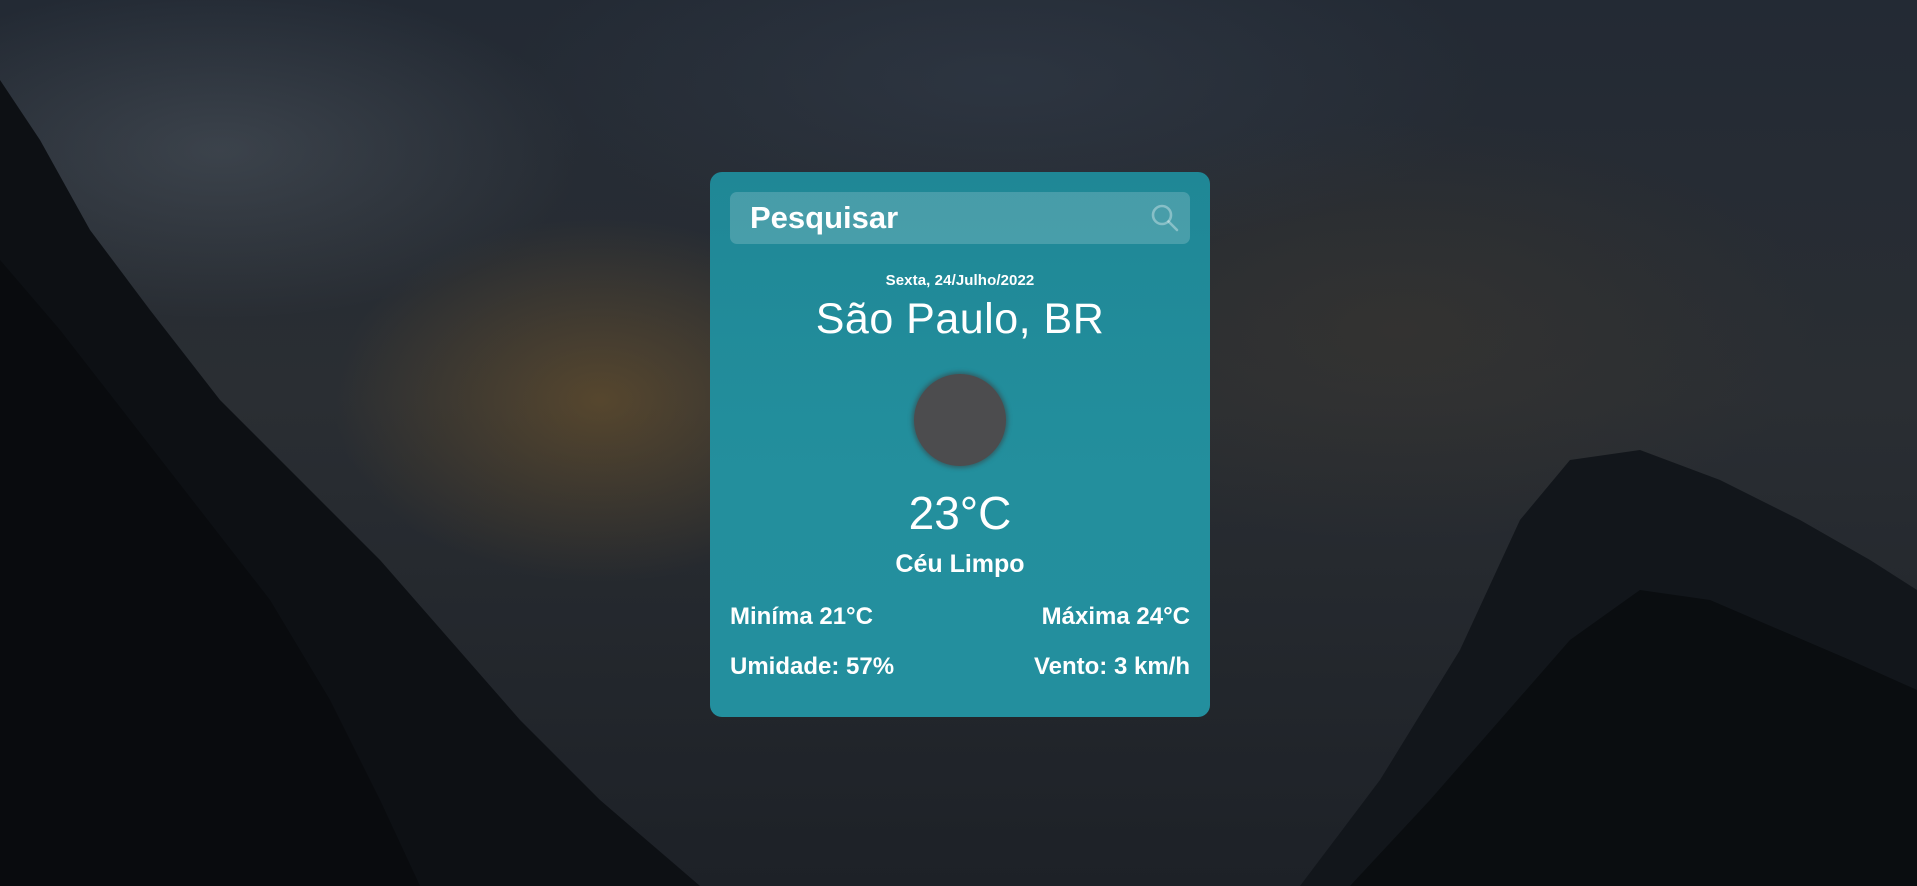  What do you see at coordinates (801, 616) in the screenshot?
I see `min-temperature: Miníma 21°C` at bounding box center [801, 616].